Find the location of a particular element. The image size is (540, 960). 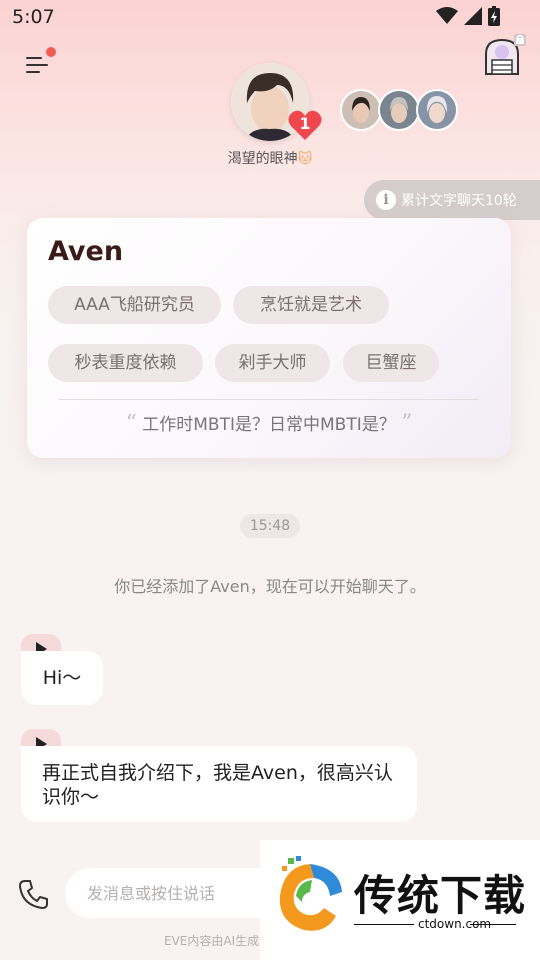

system-message: 你已经添加了Aven，现在可以开始聊天了。 is located at coordinates (270, 586).